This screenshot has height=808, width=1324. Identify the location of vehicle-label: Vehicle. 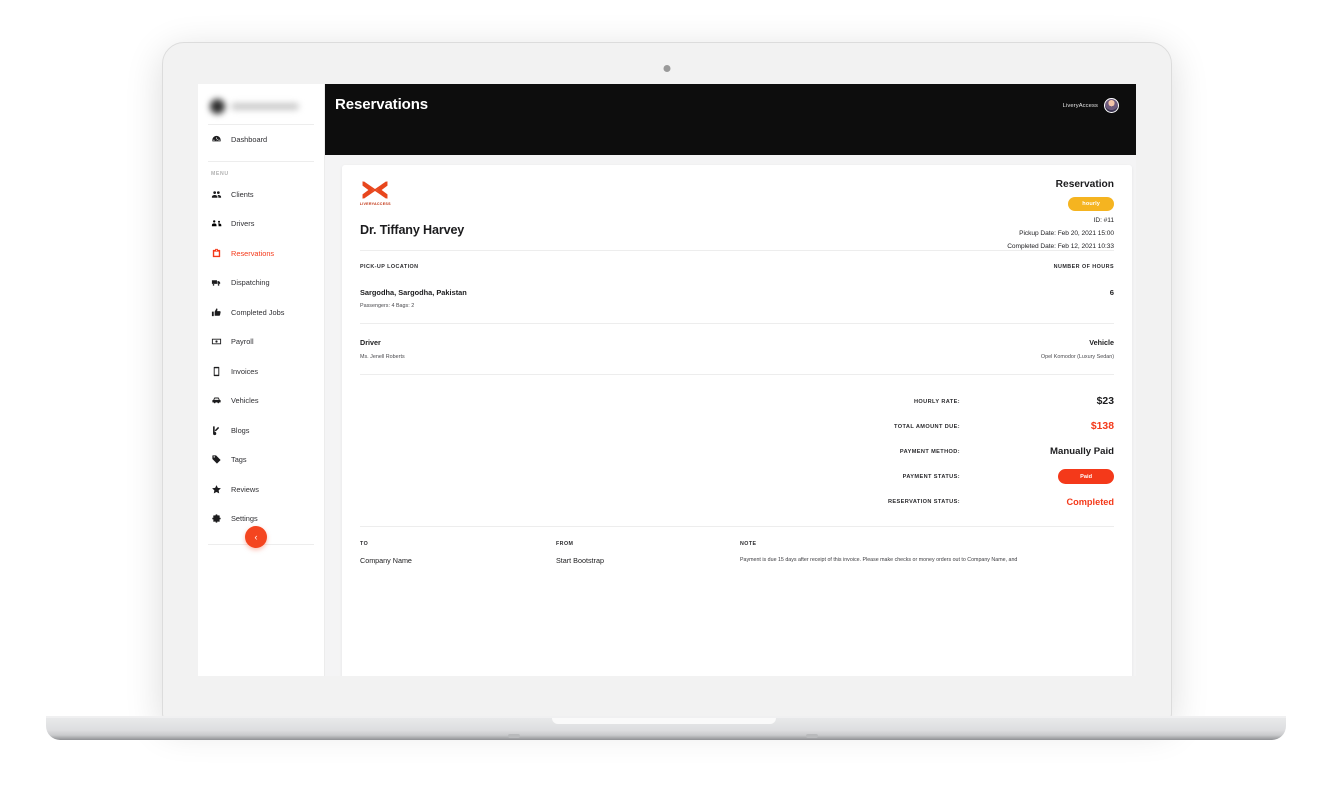
(1101, 342).